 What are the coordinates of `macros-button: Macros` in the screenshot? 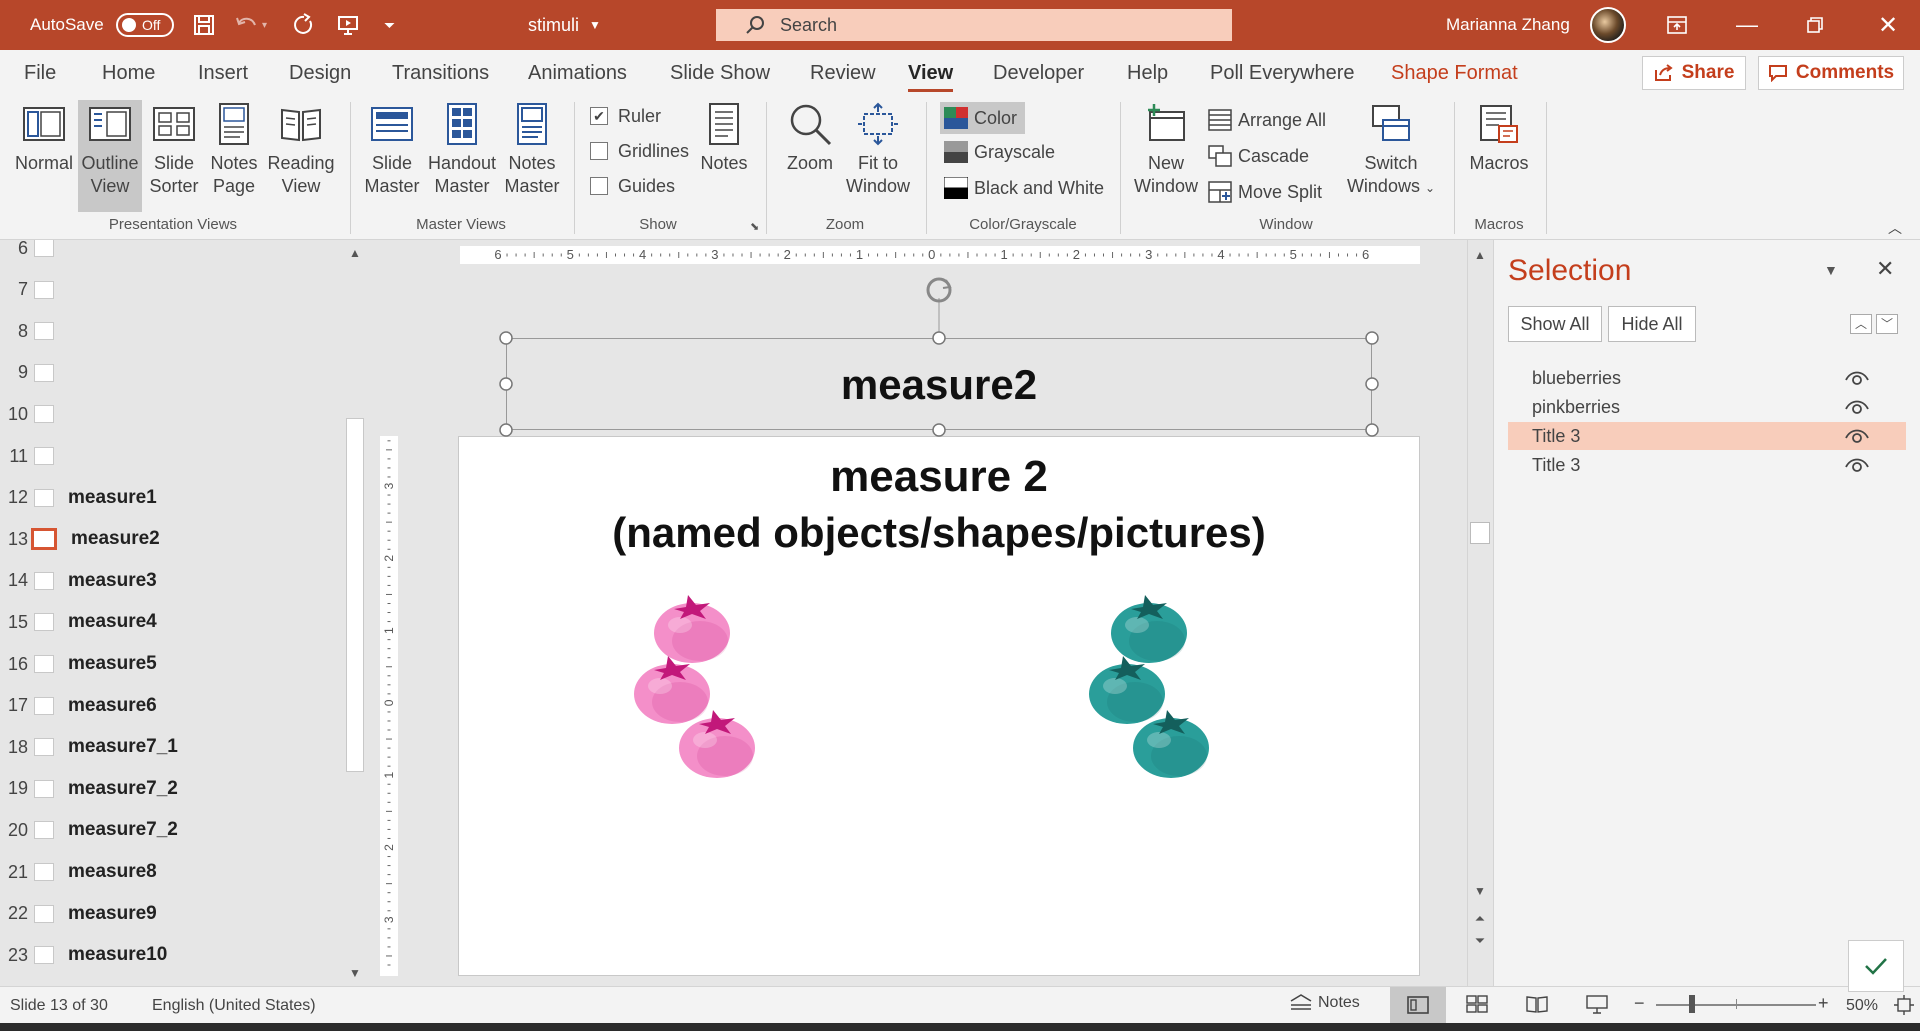 It's located at (1499, 138).